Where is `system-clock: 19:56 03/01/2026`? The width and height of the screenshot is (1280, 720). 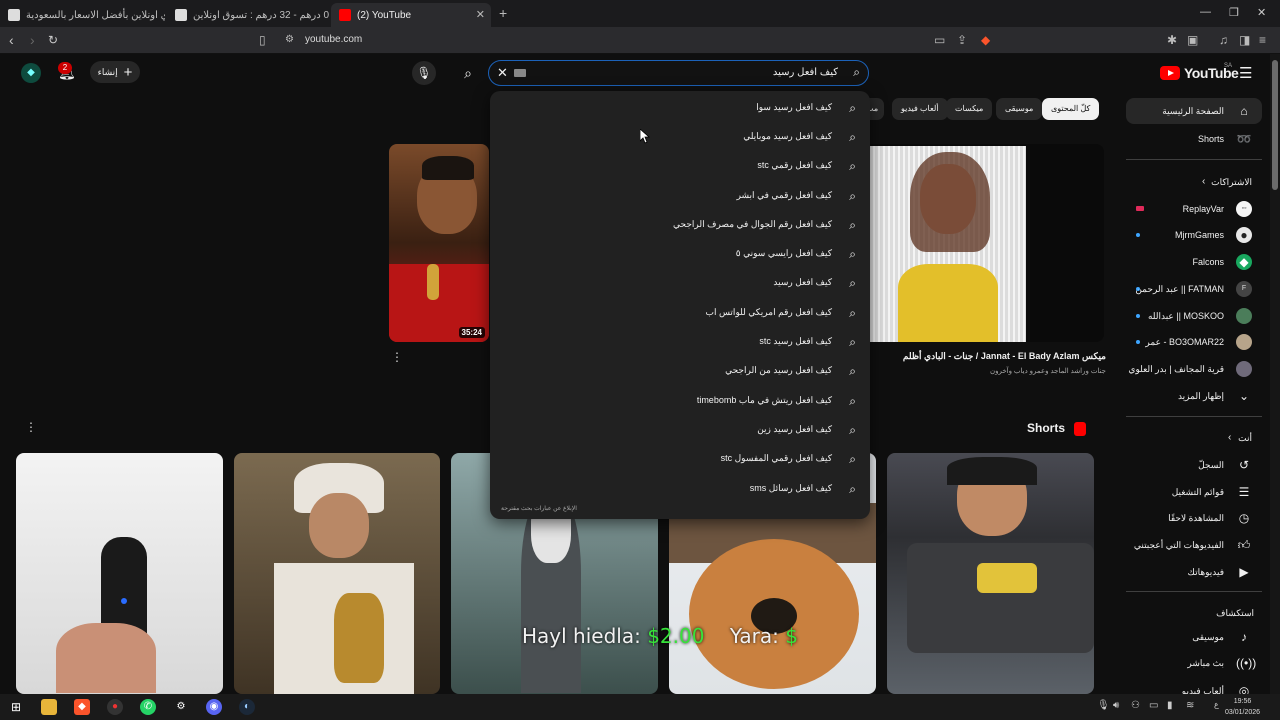 system-clock: 19:56 03/01/2026 is located at coordinates (1242, 707).